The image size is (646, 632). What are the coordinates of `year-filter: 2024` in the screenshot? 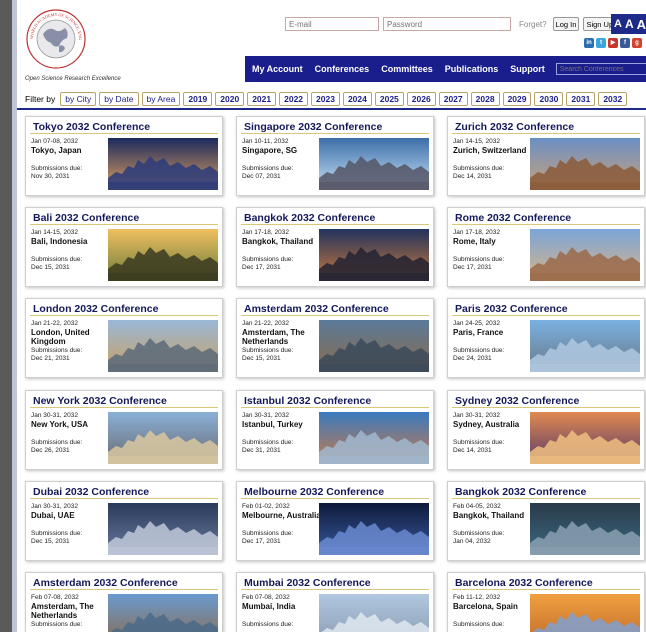 It's located at (357, 98).